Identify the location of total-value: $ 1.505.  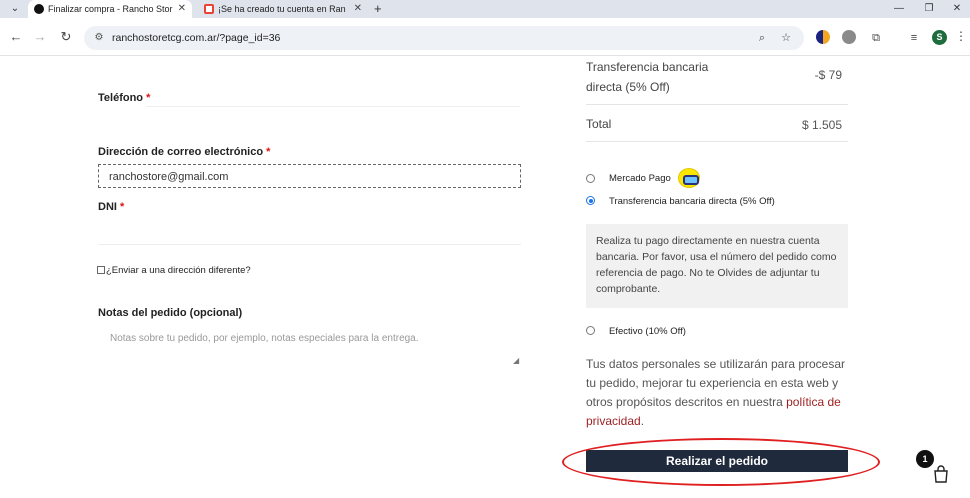
(821, 125).